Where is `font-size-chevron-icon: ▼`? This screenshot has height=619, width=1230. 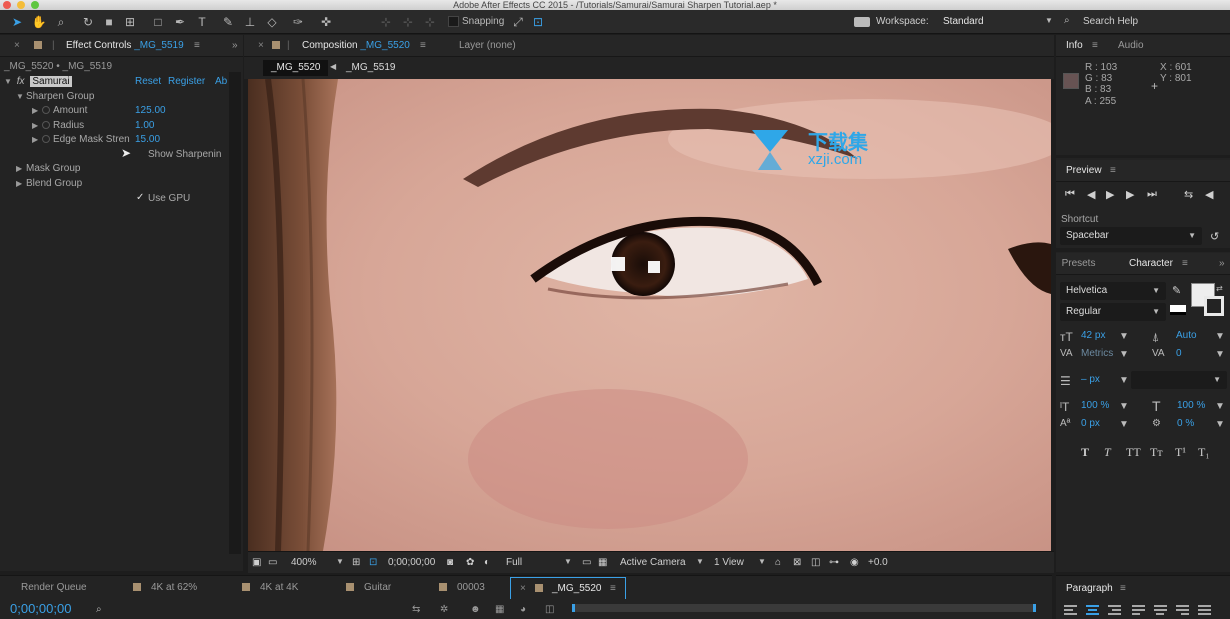
font-size-chevron-icon: ▼ is located at coordinates (1124, 336).